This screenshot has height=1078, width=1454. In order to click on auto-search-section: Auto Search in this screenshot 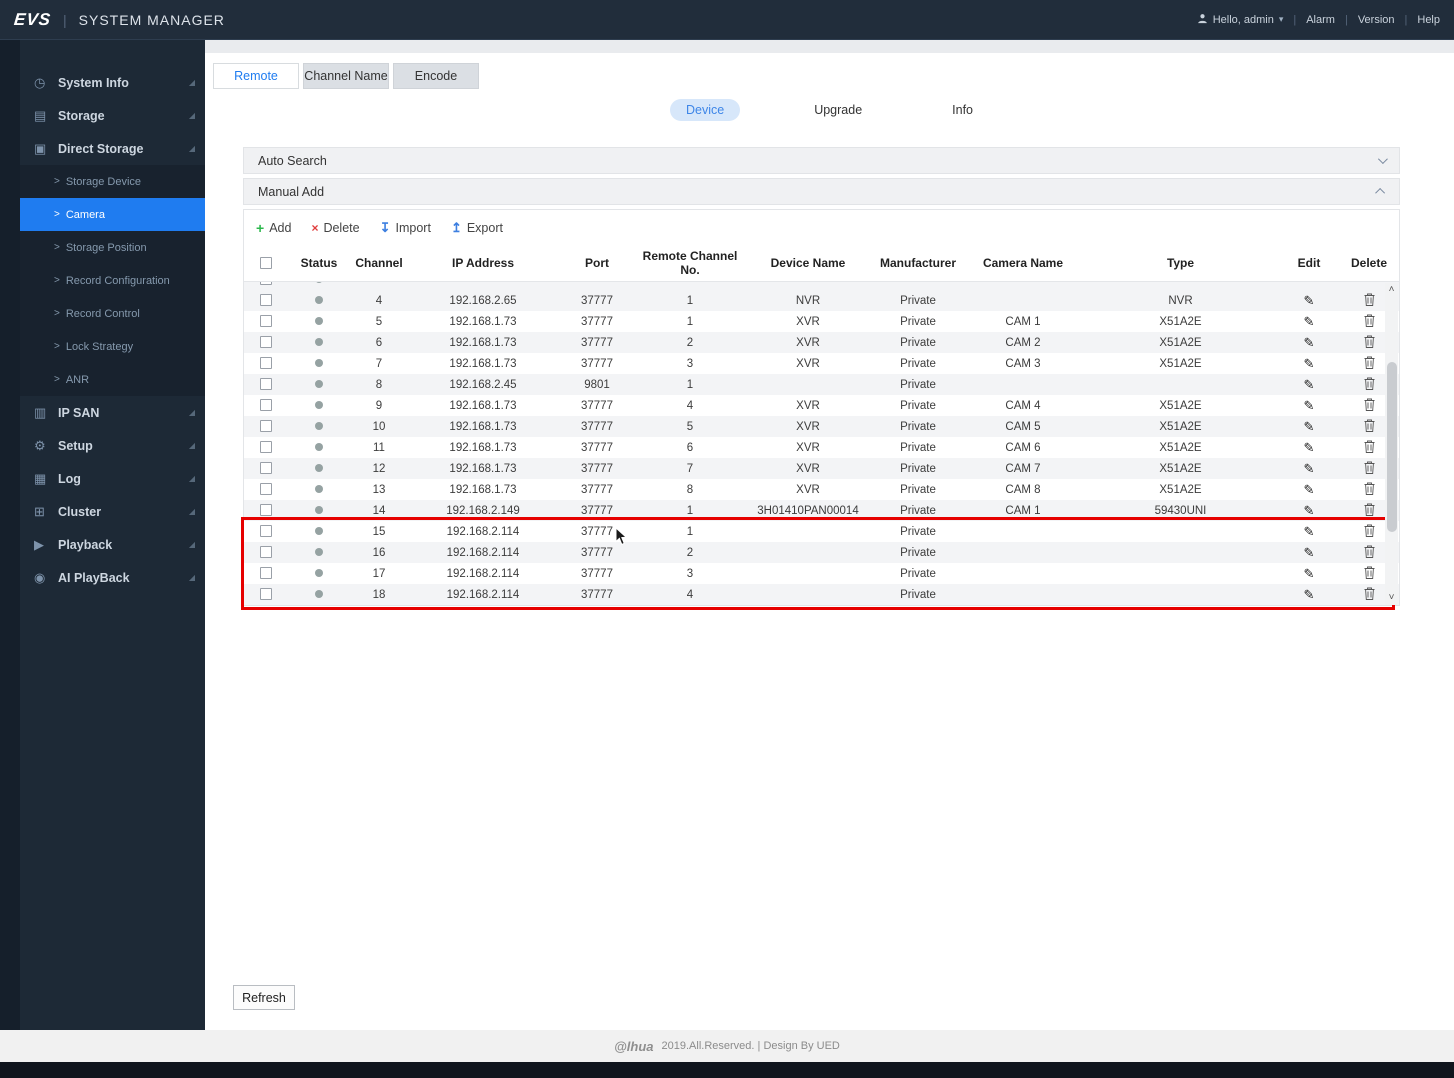, I will do `click(821, 160)`.